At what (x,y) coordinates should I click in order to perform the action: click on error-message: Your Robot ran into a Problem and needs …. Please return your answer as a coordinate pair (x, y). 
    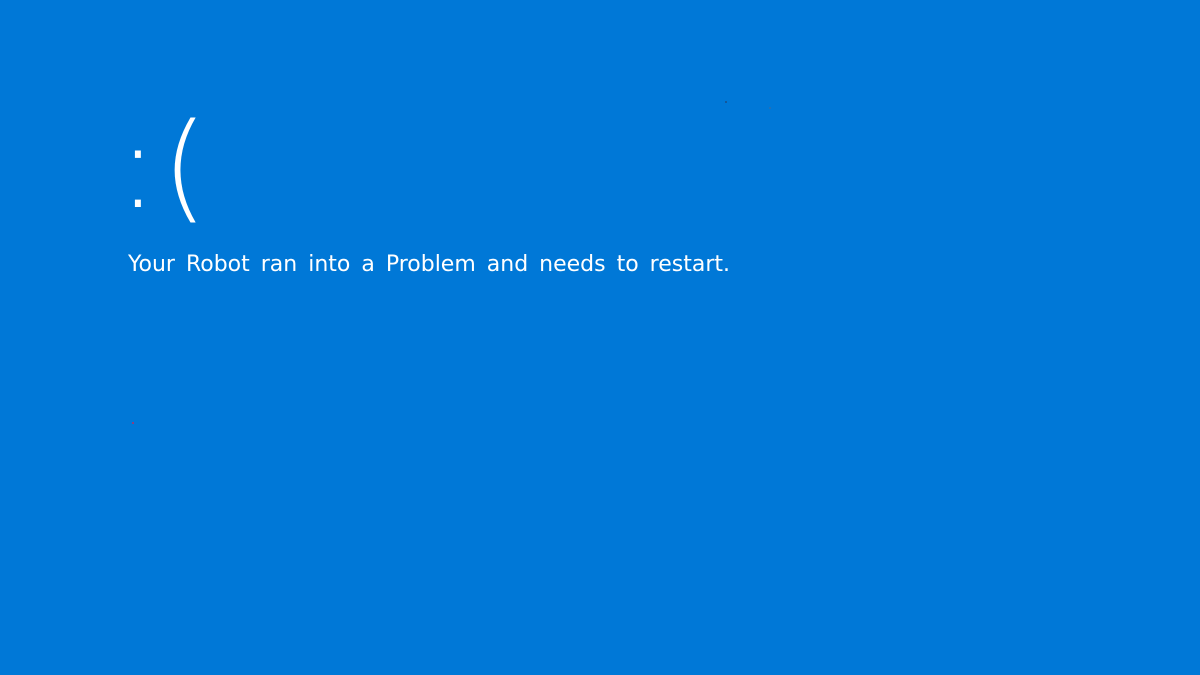
    Looking at the image, I should click on (429, 264).